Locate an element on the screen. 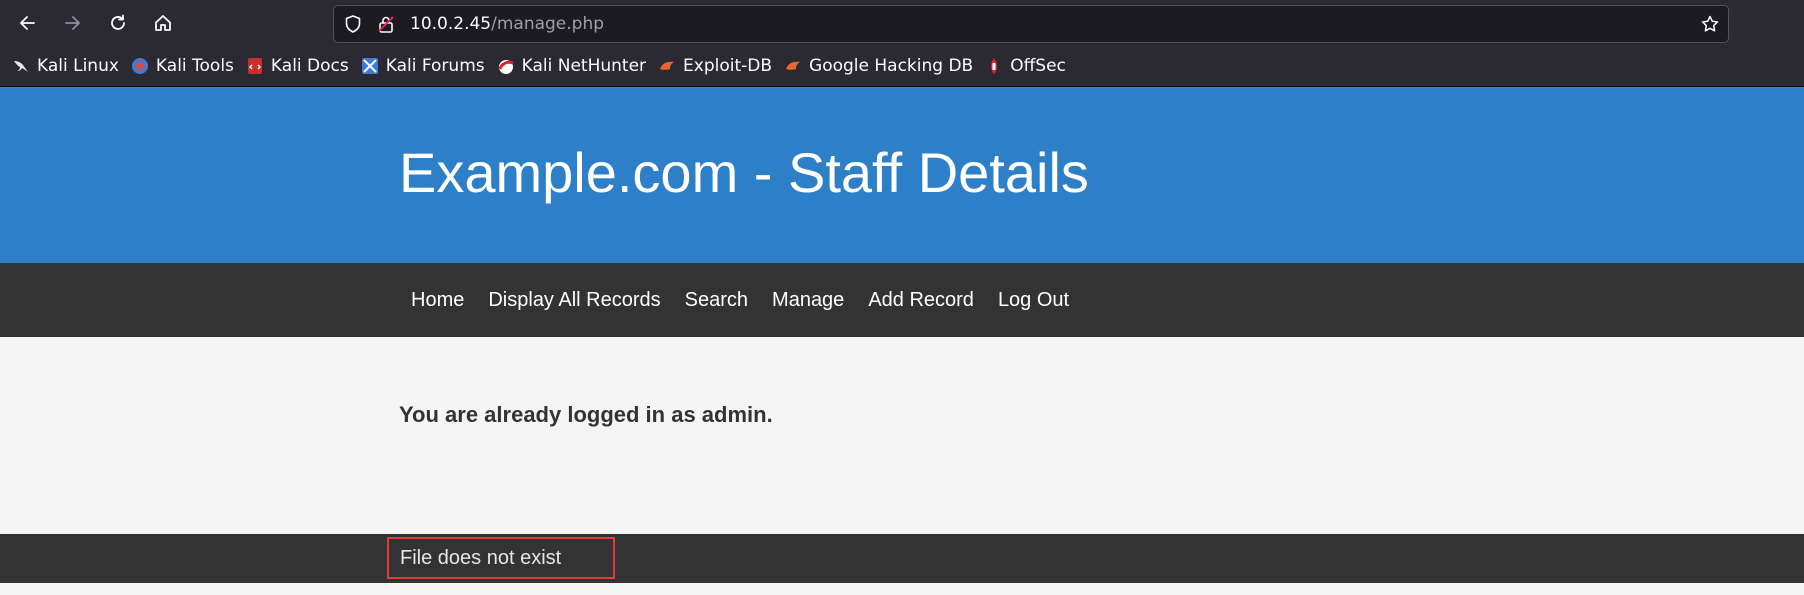  file-error-message: File does not exist is located at coordinates (501, 558).